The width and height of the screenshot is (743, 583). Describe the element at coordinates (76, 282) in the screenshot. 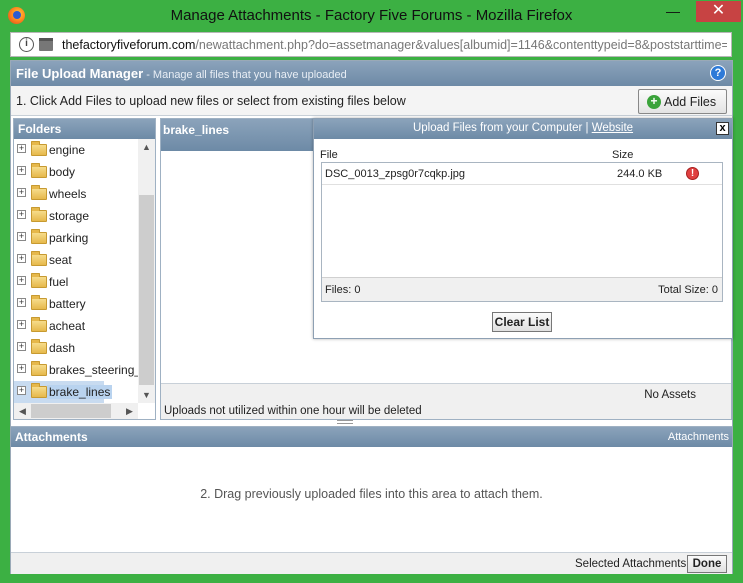

I see `folder-item: + fuel` at that location.